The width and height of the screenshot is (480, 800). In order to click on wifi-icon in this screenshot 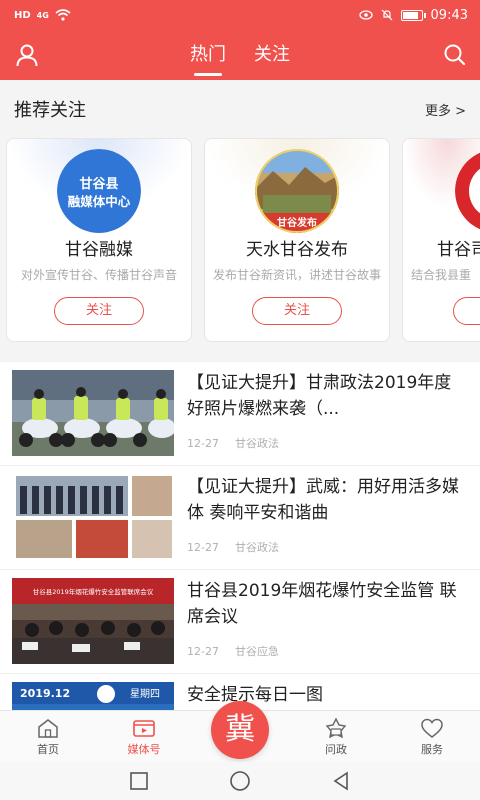, I will do `click(63, 15)`.